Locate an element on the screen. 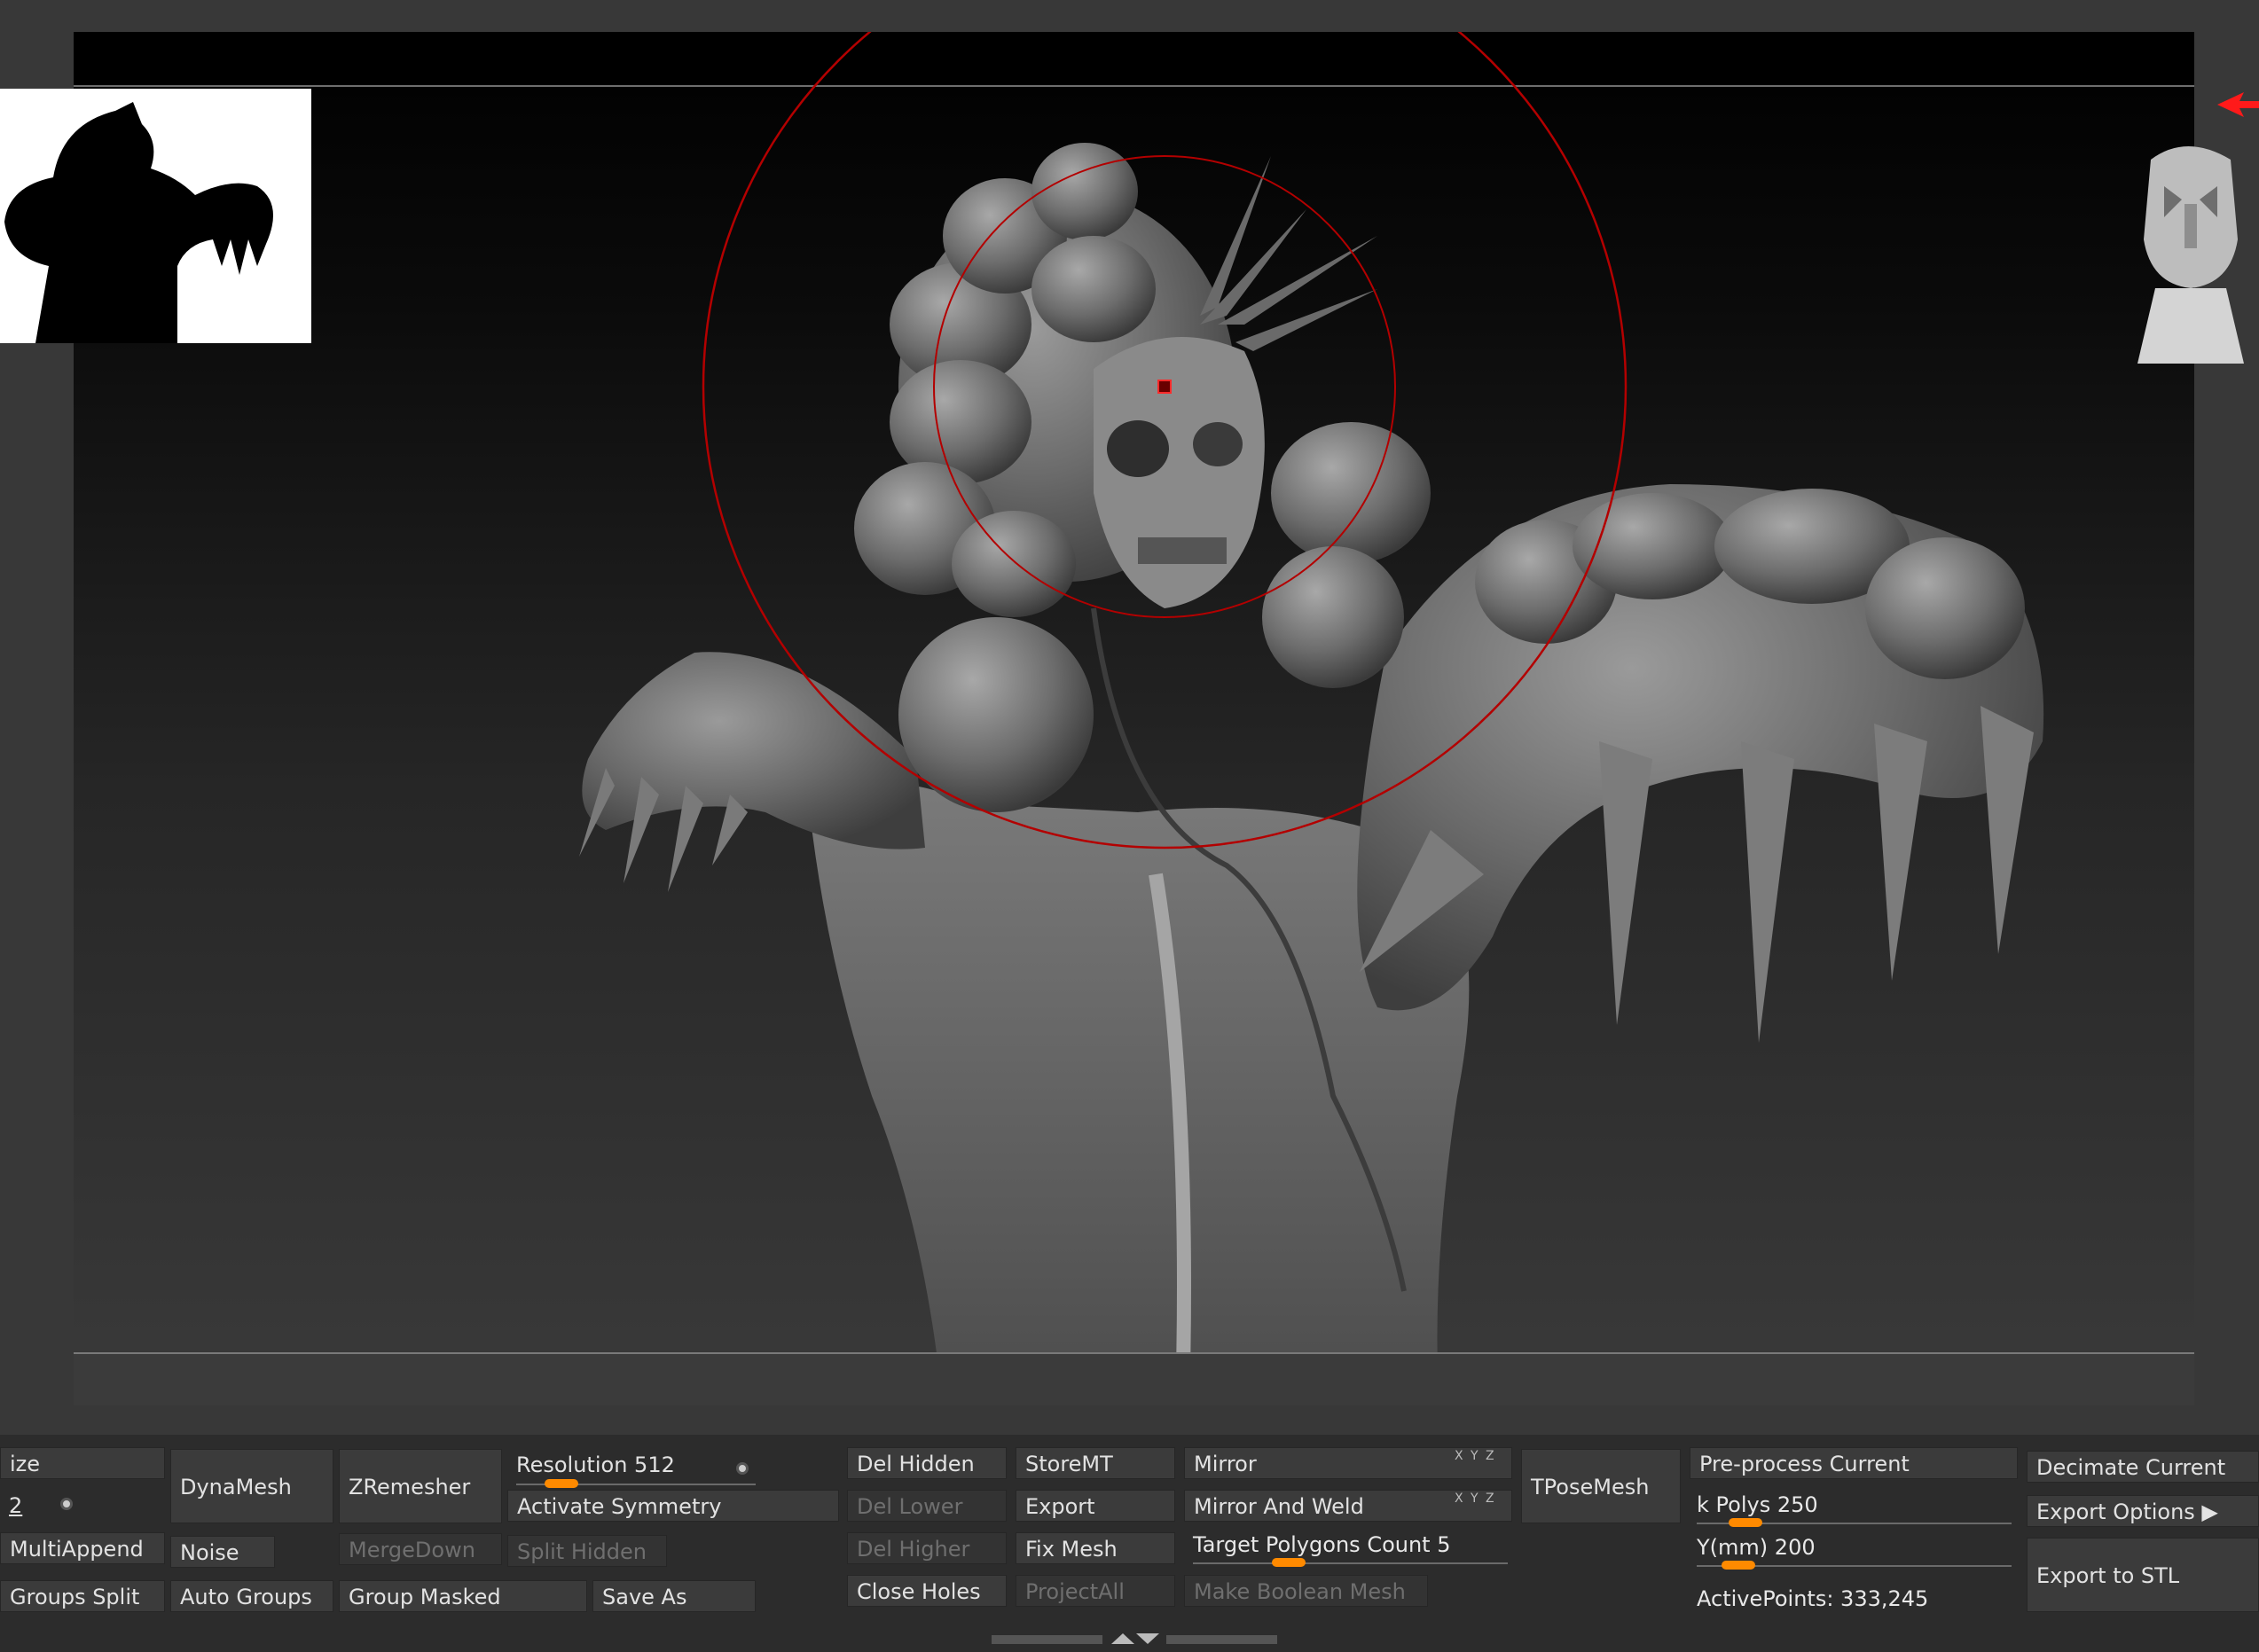 This screenshot has width=2259, height=1652. split-hidden-button: Split Hidden is located at coordinates (587, 1551).